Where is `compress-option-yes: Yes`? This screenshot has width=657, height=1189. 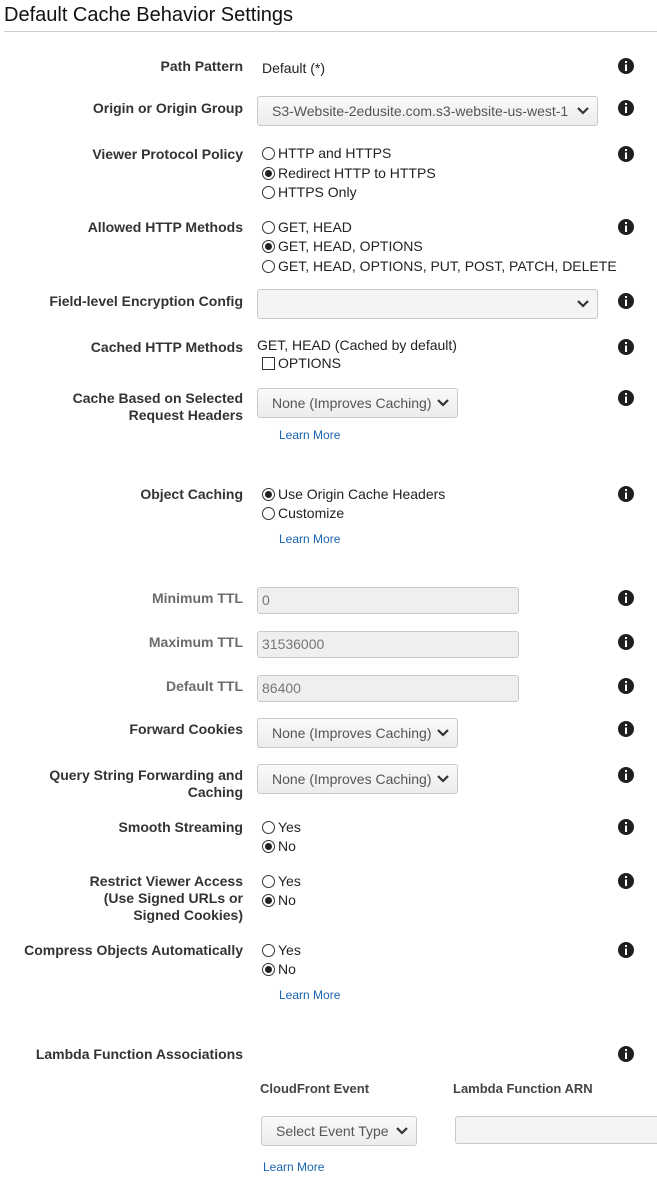
compress-option-yes: Yes is located at coordinates (281, 950).